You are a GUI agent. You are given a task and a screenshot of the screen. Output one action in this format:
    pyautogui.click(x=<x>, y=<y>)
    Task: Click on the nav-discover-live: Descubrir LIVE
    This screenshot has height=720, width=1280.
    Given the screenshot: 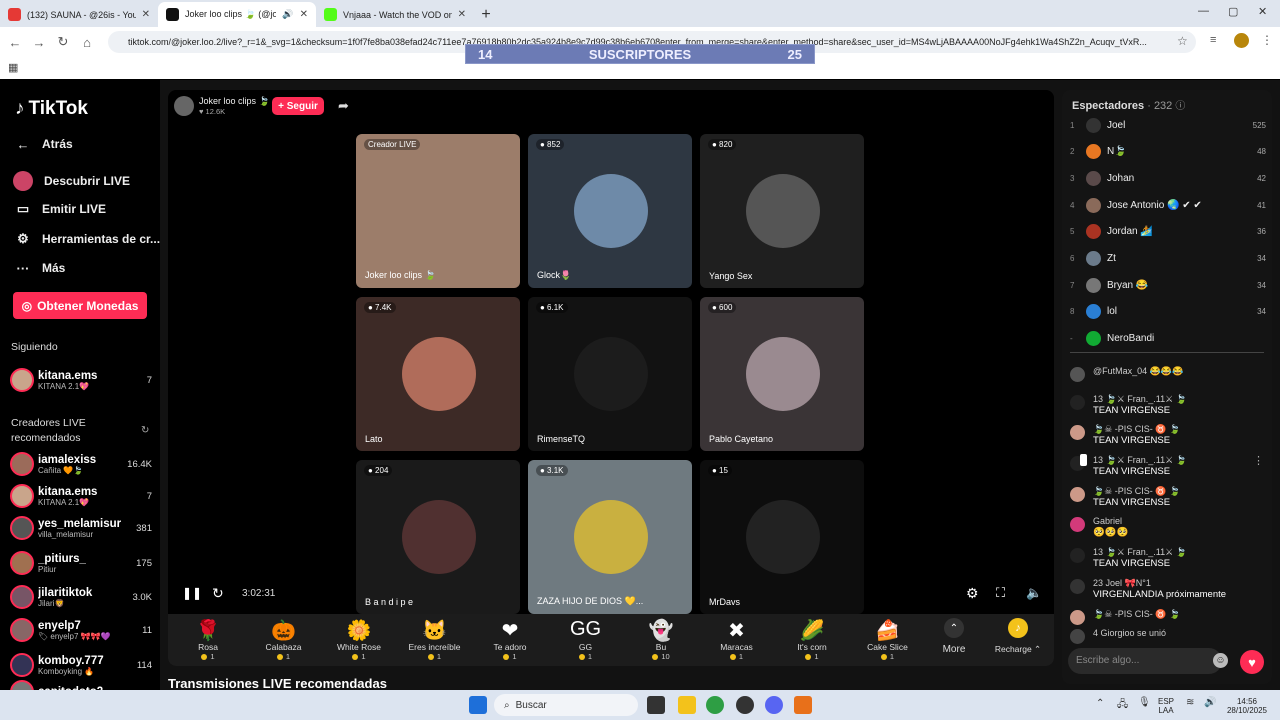 What is the action you would take?
    pyautogui.click(x=71, y=181)
    